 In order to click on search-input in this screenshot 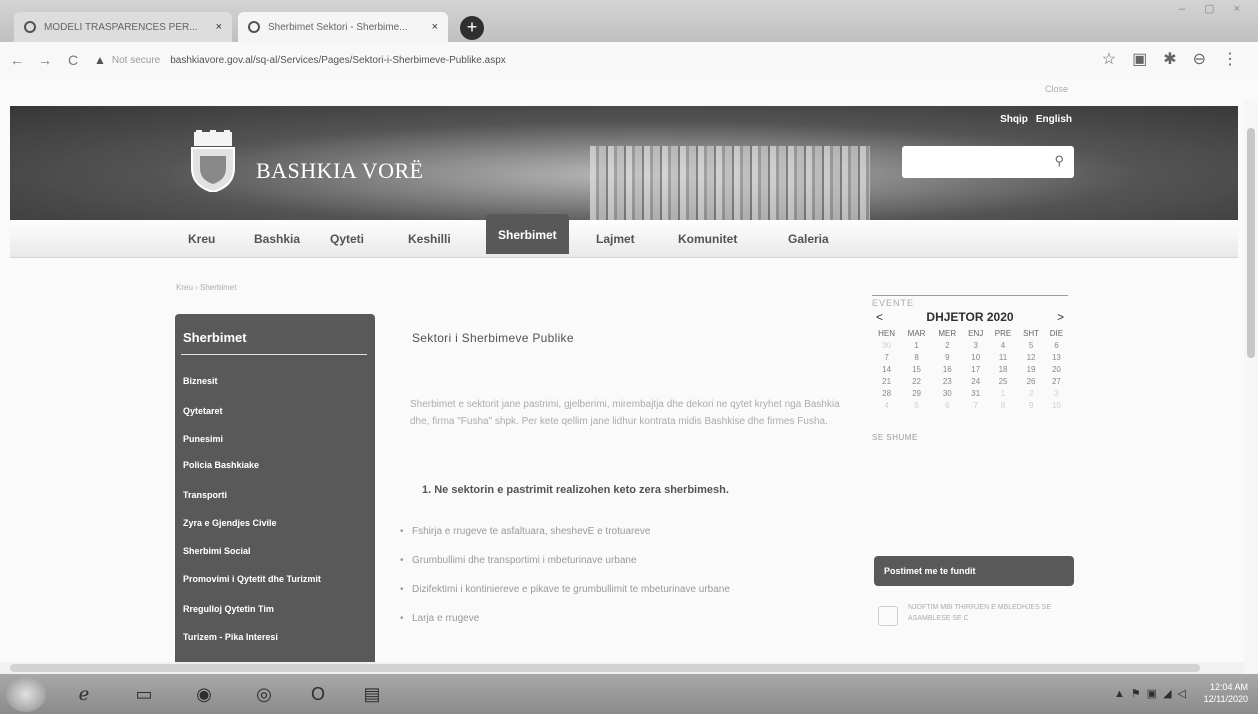, I will do `click(972, 161)`.